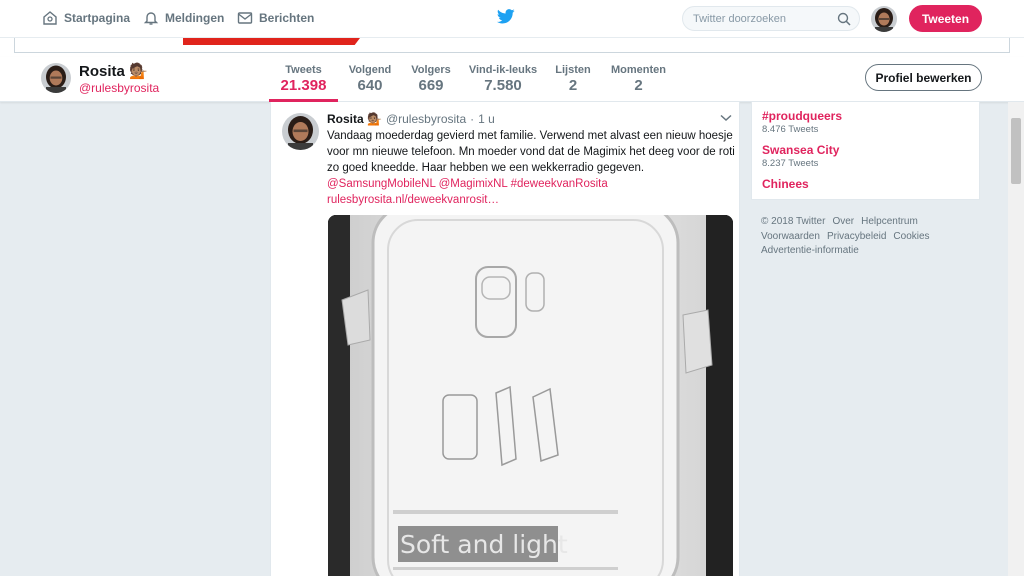  I want to click on stat-value: 640, so click(370, 85).